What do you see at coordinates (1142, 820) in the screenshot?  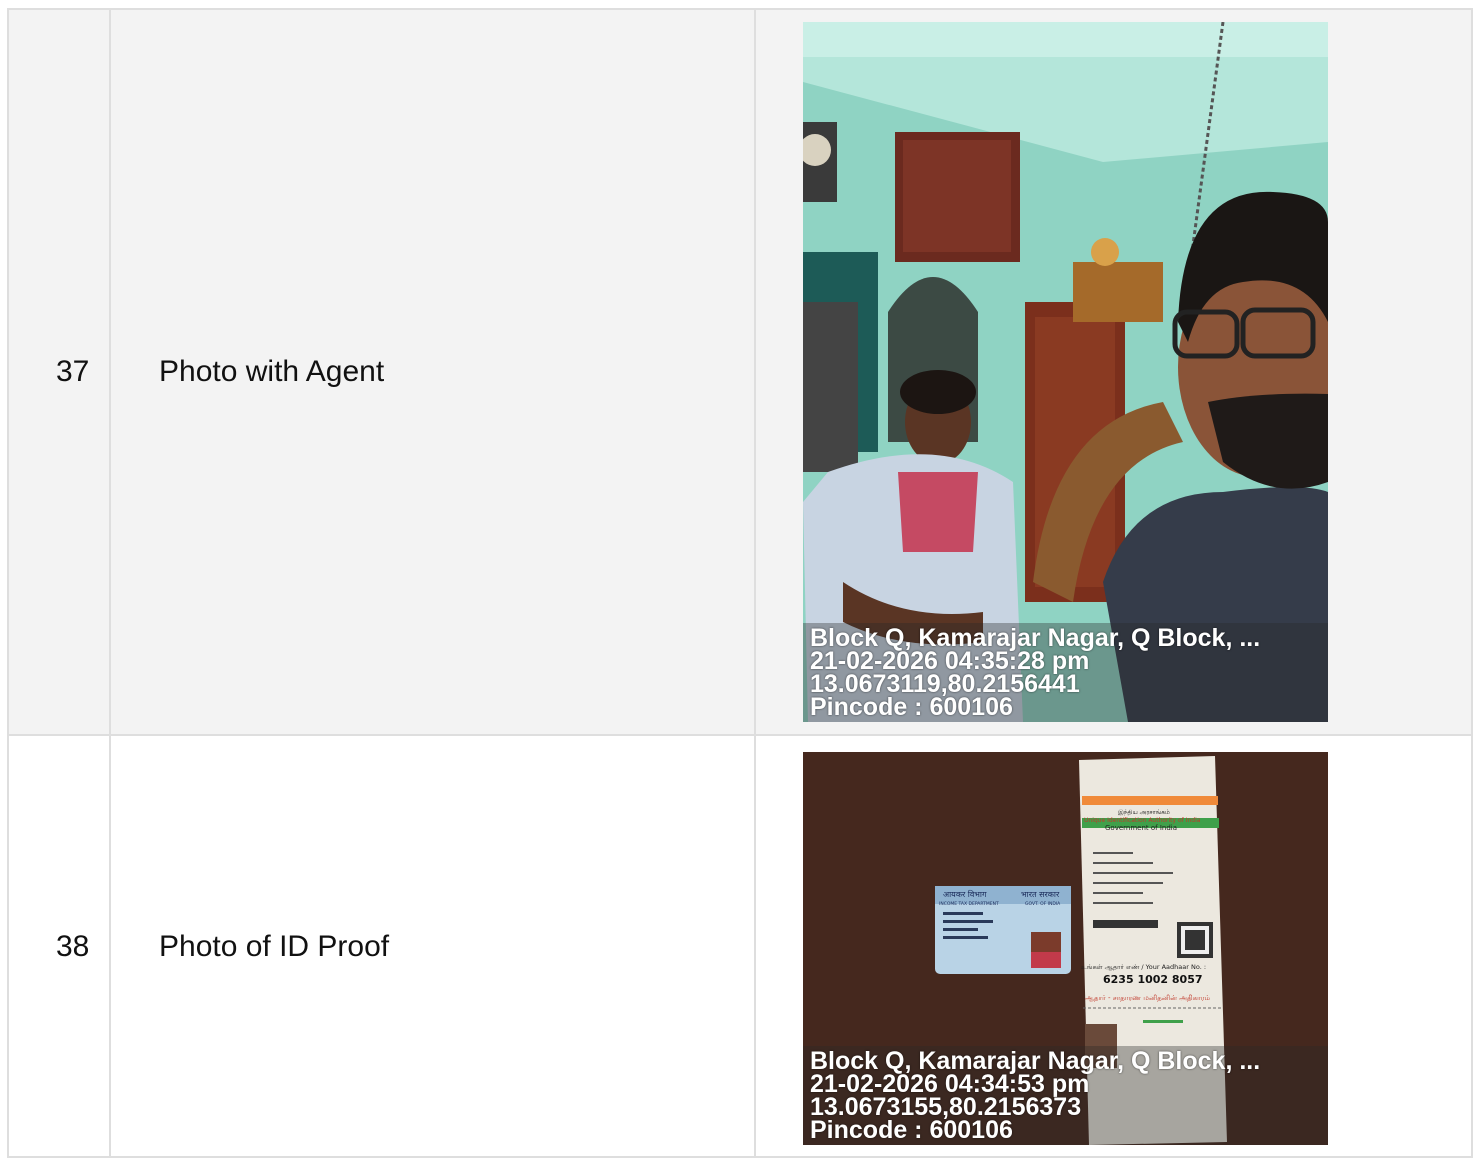 I see `aadhaar-uidai: Unique Identification Authority of India` at bounding box center [1142, 820].